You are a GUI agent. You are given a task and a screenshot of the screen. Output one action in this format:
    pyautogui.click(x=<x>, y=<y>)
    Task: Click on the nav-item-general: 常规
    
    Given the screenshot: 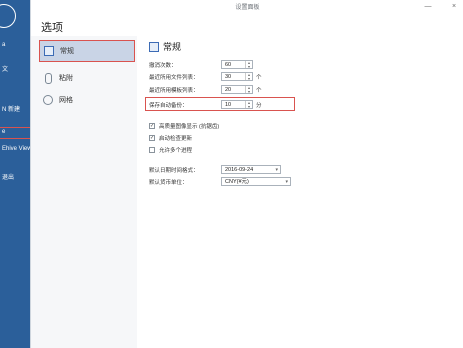 What is the action you would take?
    pyautogui.click(x=87, y=51)
    